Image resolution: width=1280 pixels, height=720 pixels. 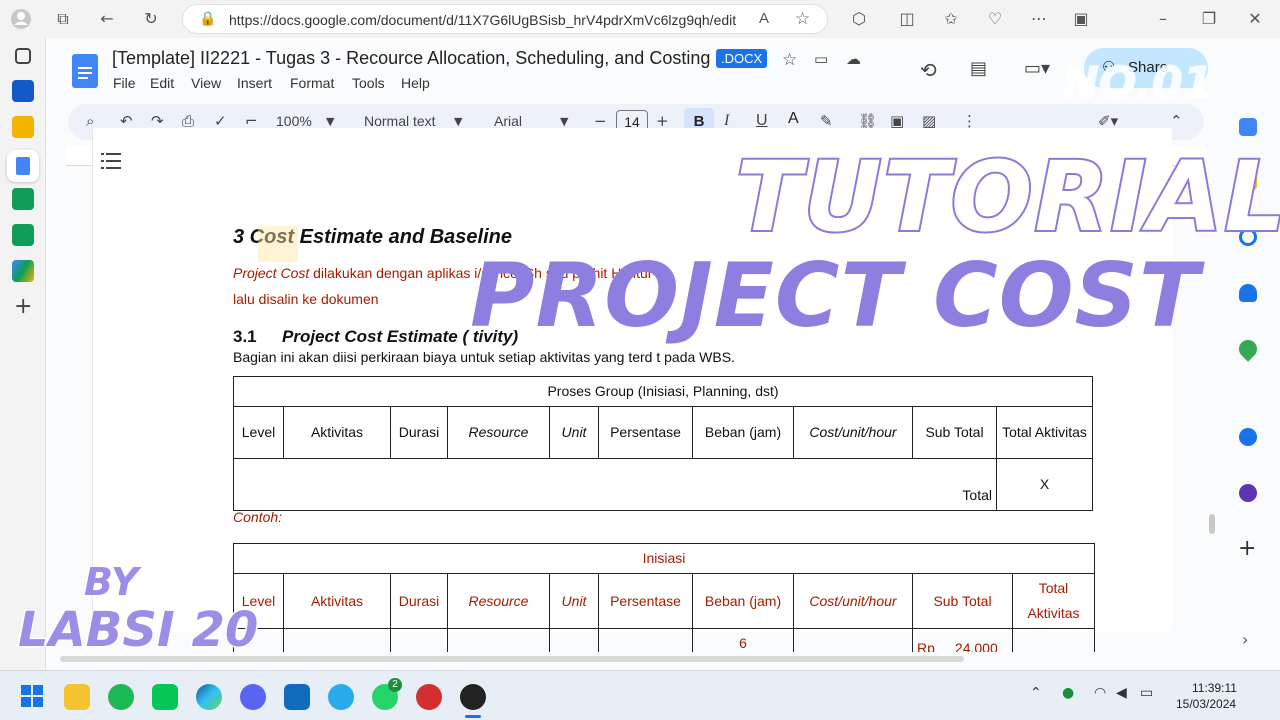 I want to click on font-chevron-icon: ▼, so click(x=564, y=121).